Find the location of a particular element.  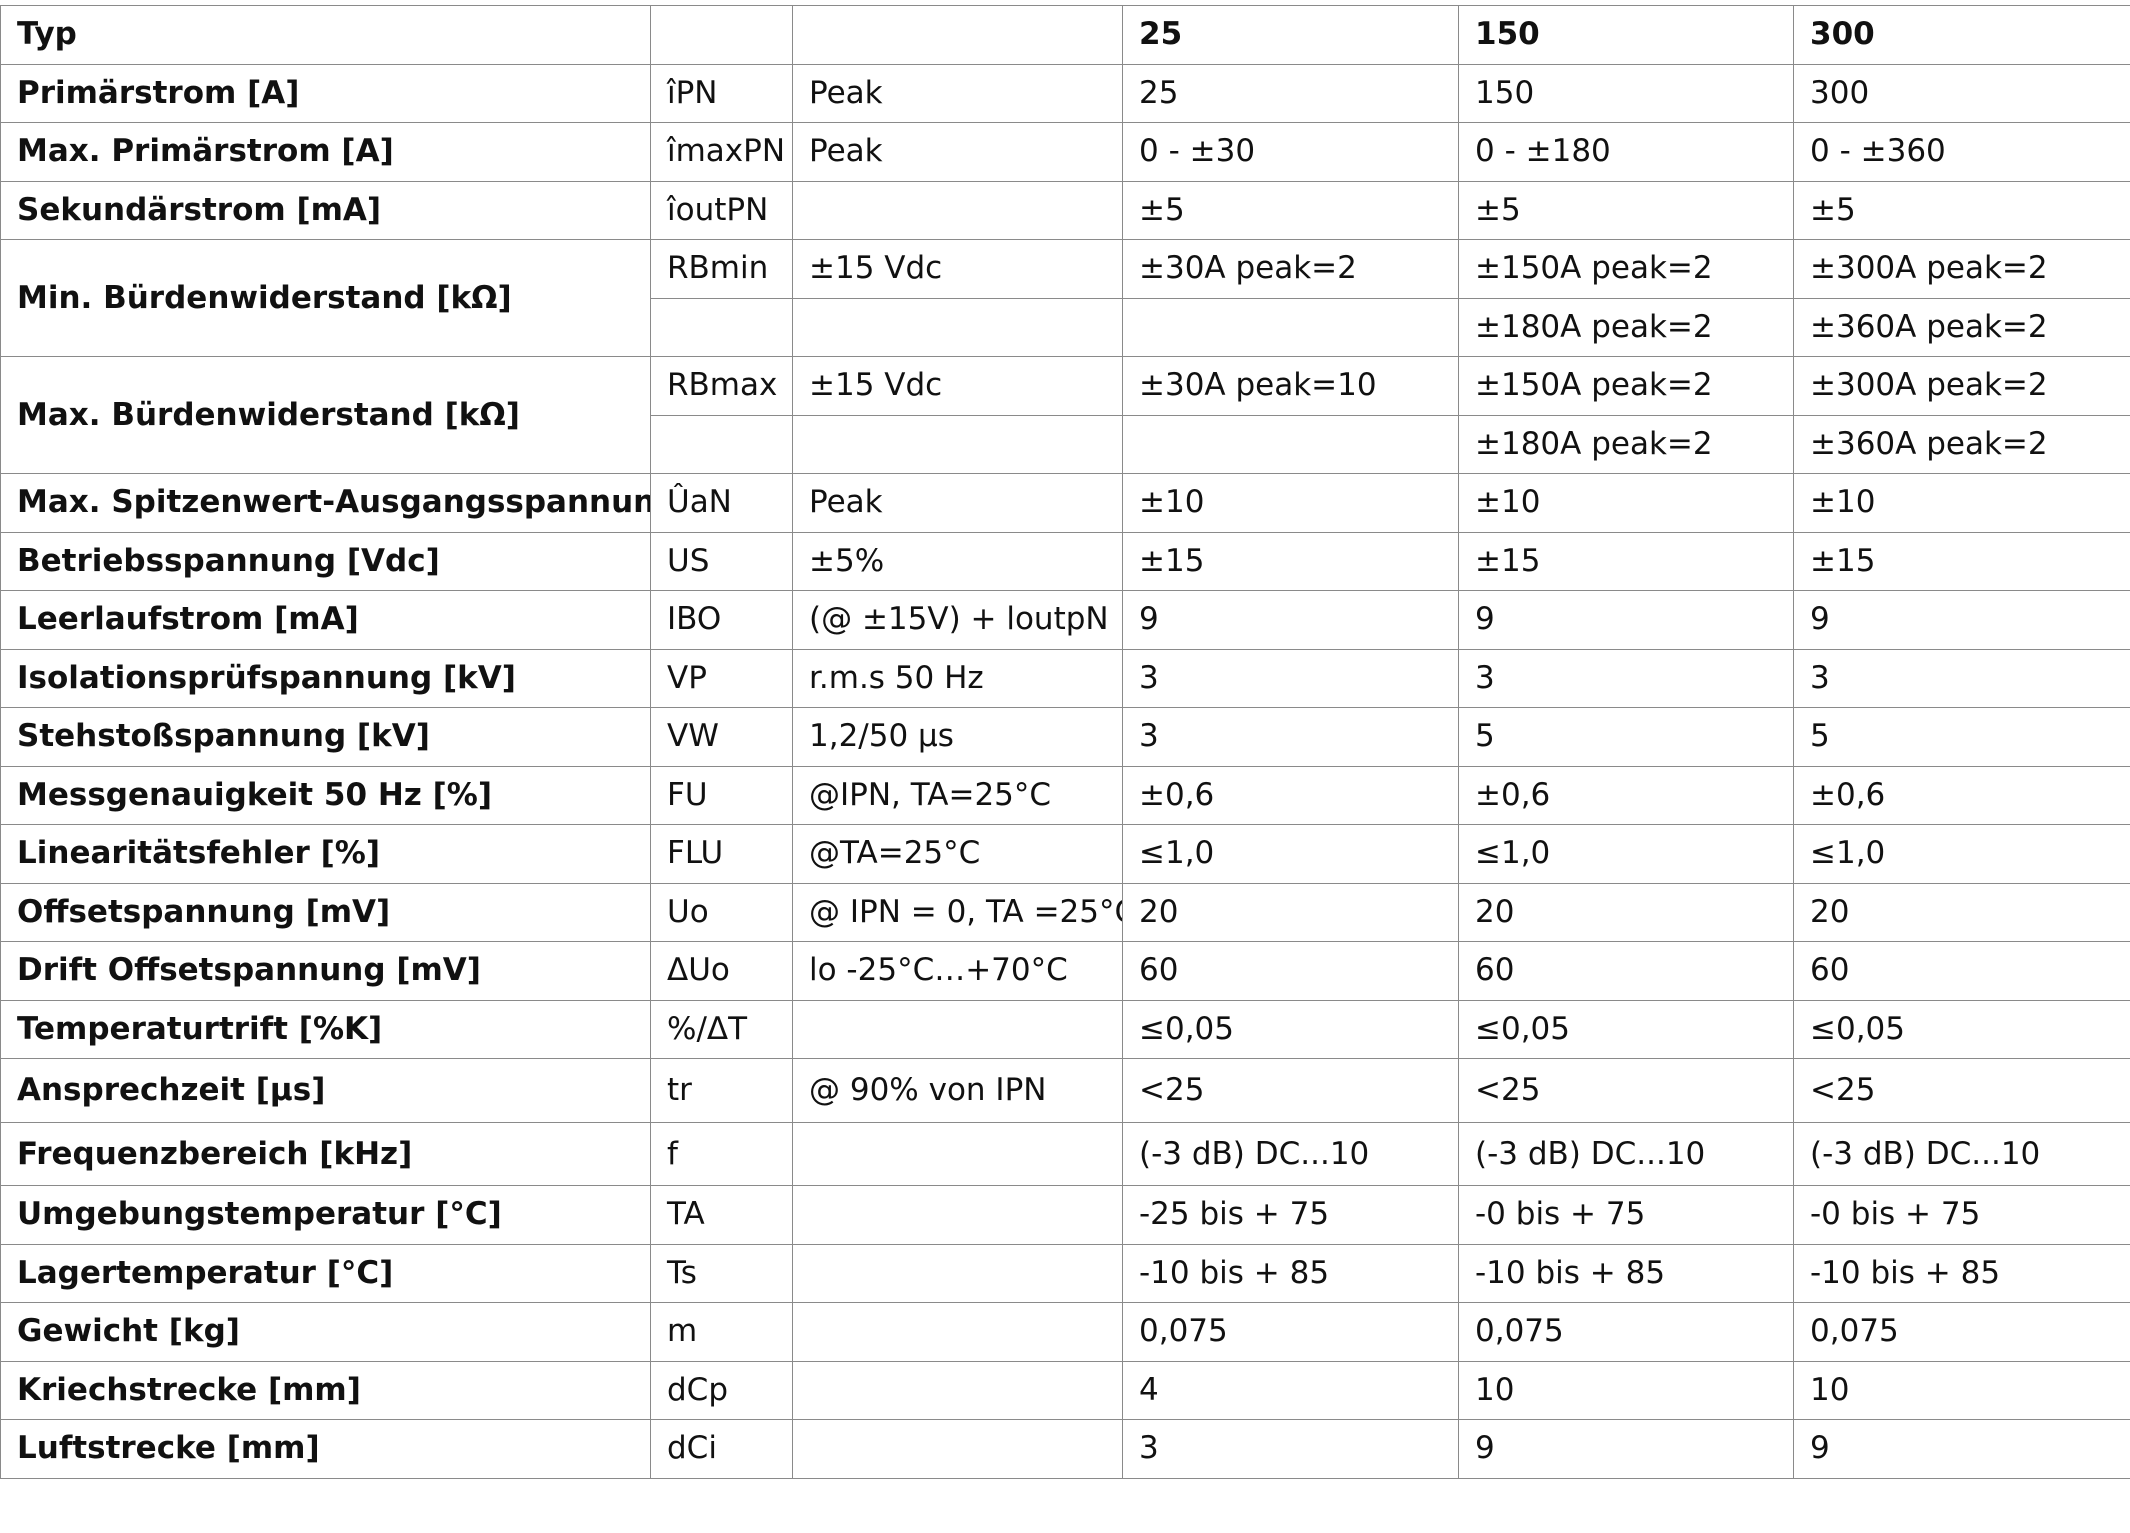

condition-cell: @TA=25°C is located at coordinates (957, 854).